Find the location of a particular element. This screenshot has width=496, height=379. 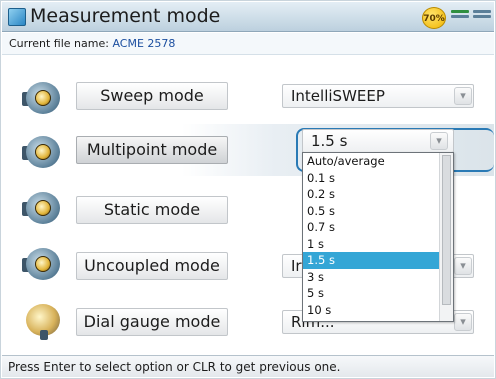

static-mode-button: Static mode is located at coordinates (152, 210).